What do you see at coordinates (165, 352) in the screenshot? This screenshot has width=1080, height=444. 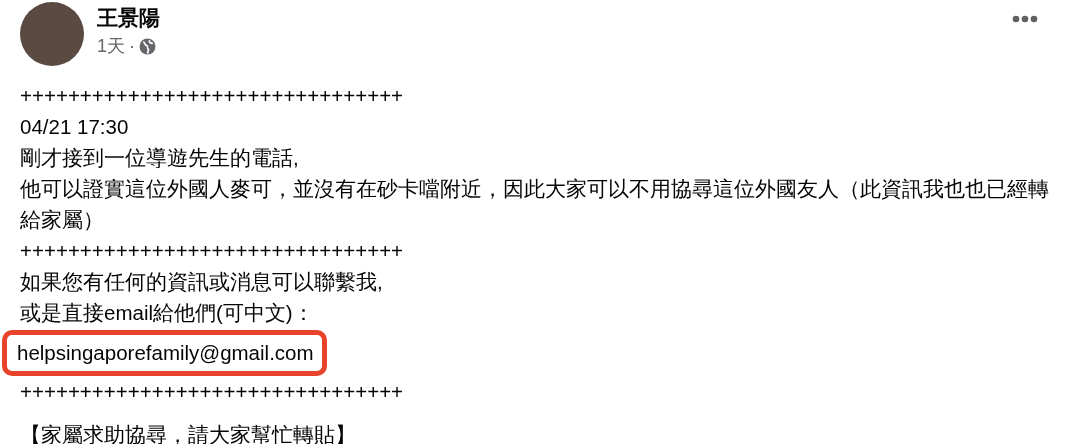 I see `email-address: helpsingaporefamily@gmail.com` at bounding box center [165, 352].